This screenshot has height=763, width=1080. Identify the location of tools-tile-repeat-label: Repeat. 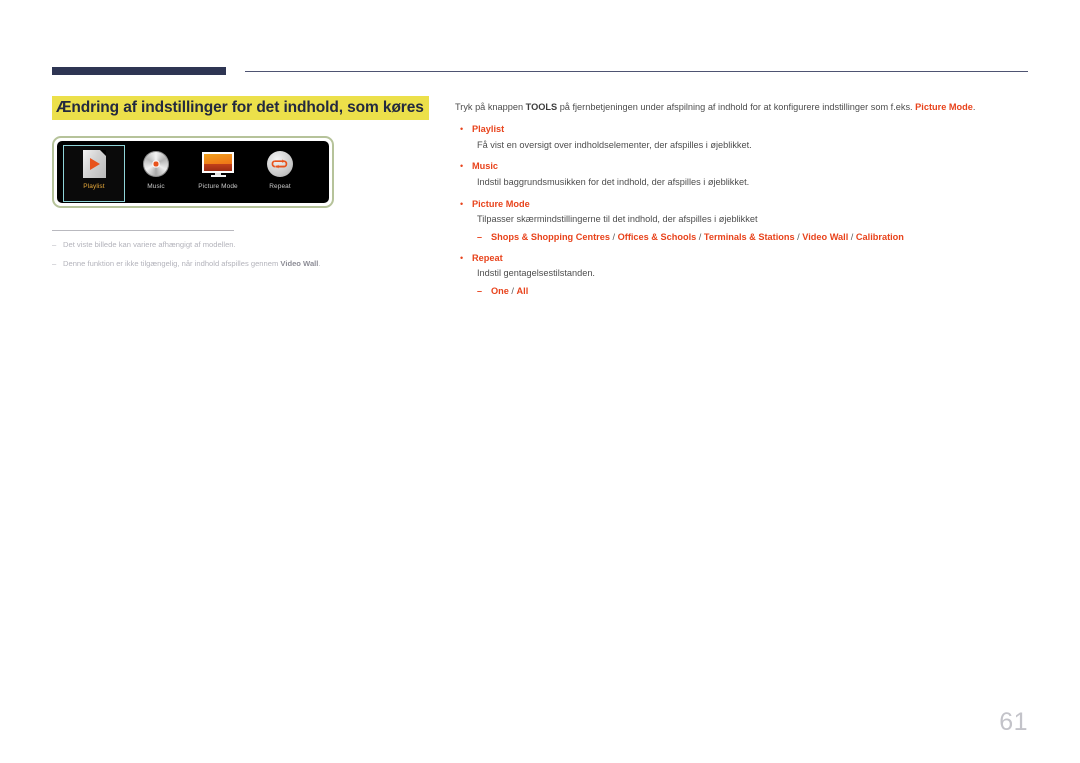
(280, 187).